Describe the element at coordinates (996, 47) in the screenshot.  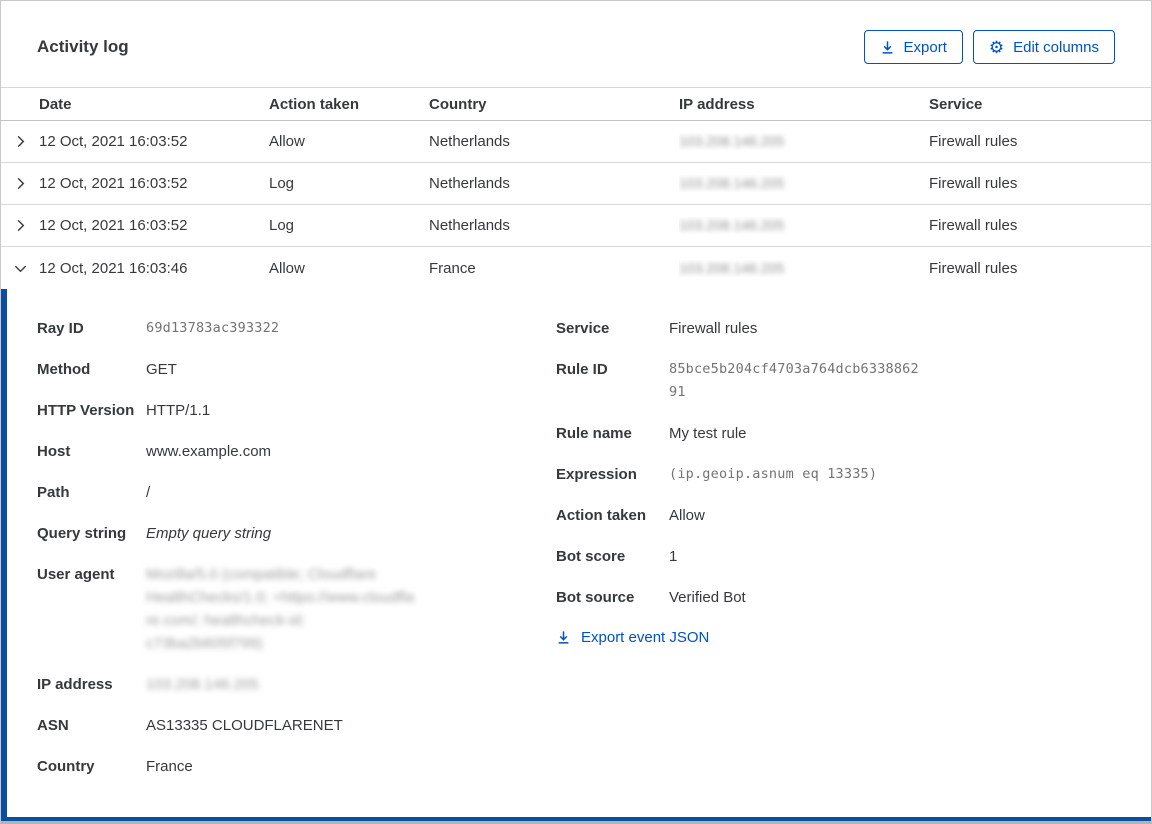
I see `gear-icon: ⚙` at that location.